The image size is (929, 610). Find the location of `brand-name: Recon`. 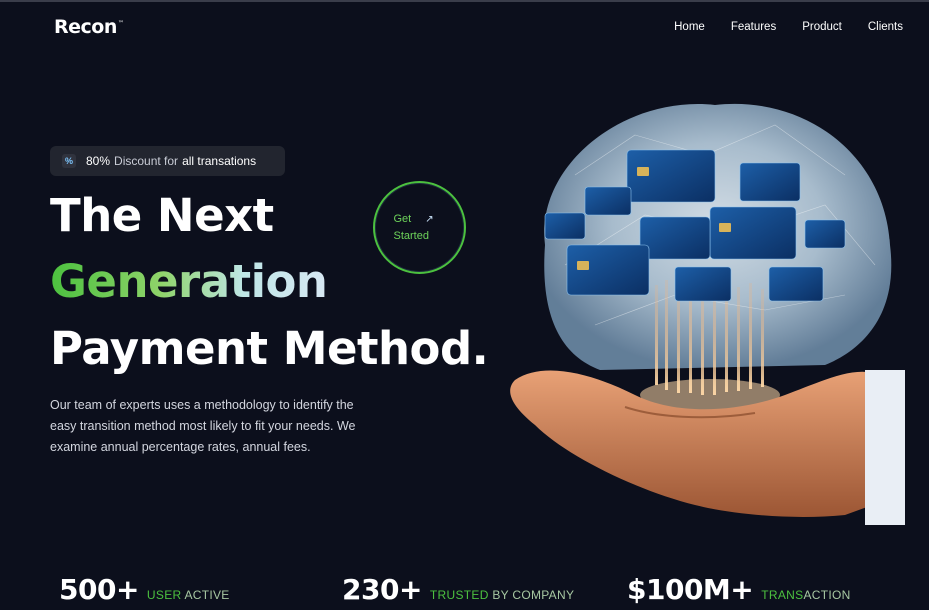

brand-name: Recon is located at coordinates (85, 27).